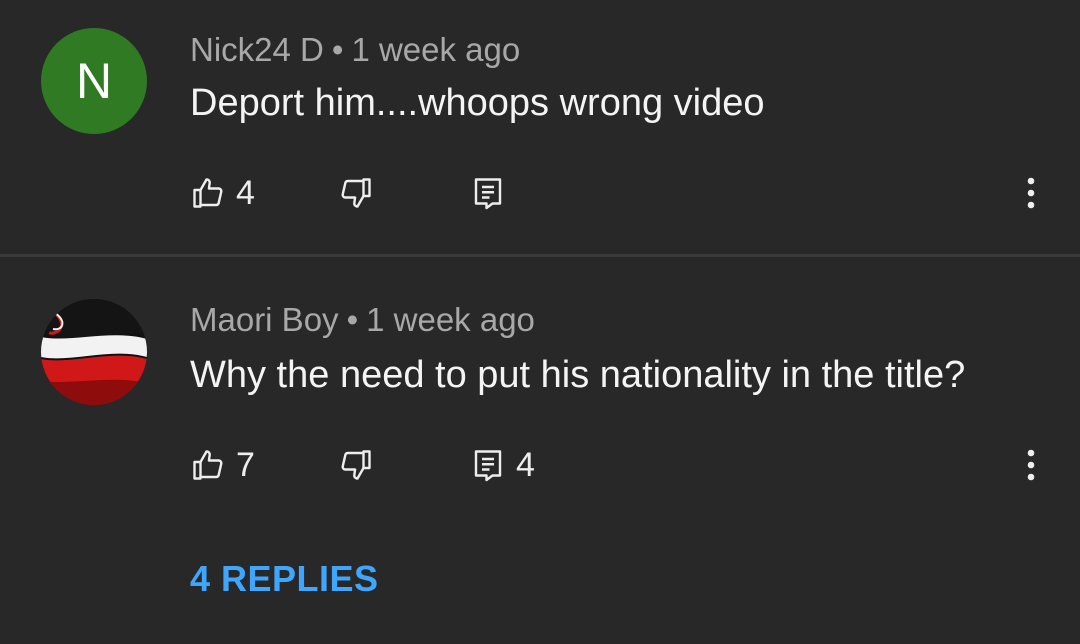 This screenshot has height=644, width=1080. I want to click on reply-button: 4, so click(502, 465).